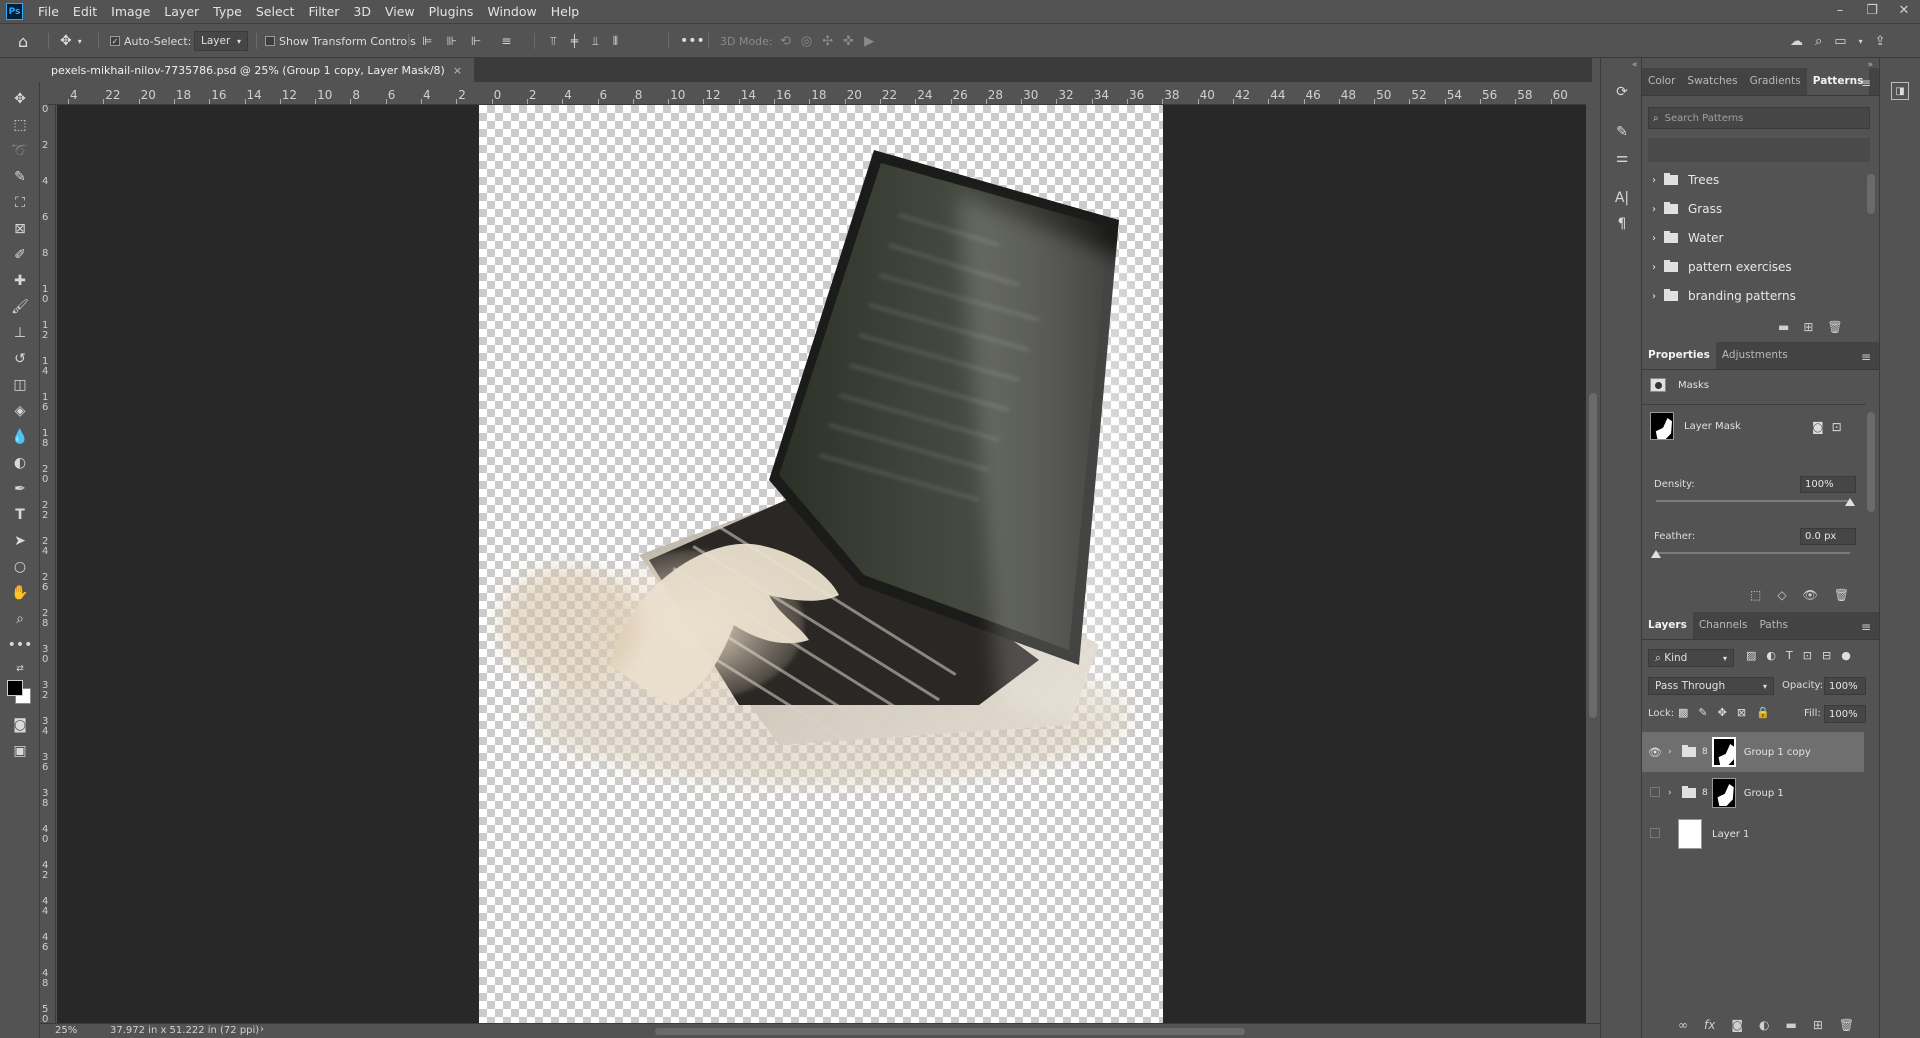 Image resolution: width=1920 pixels, height=1038 pixels. Describe the element at coordinates (511, 12) in the screenshot. I see `menu-window: Window` at that location.